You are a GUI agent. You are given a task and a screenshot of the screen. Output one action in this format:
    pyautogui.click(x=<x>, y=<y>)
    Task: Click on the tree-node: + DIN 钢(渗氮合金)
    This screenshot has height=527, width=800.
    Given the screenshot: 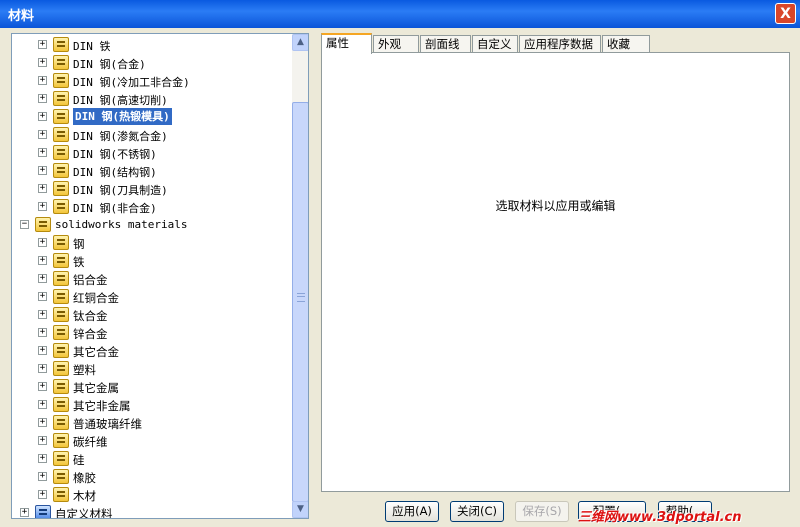 What is the action you would take?
    pyautogui.click(x=152, y=135)
    